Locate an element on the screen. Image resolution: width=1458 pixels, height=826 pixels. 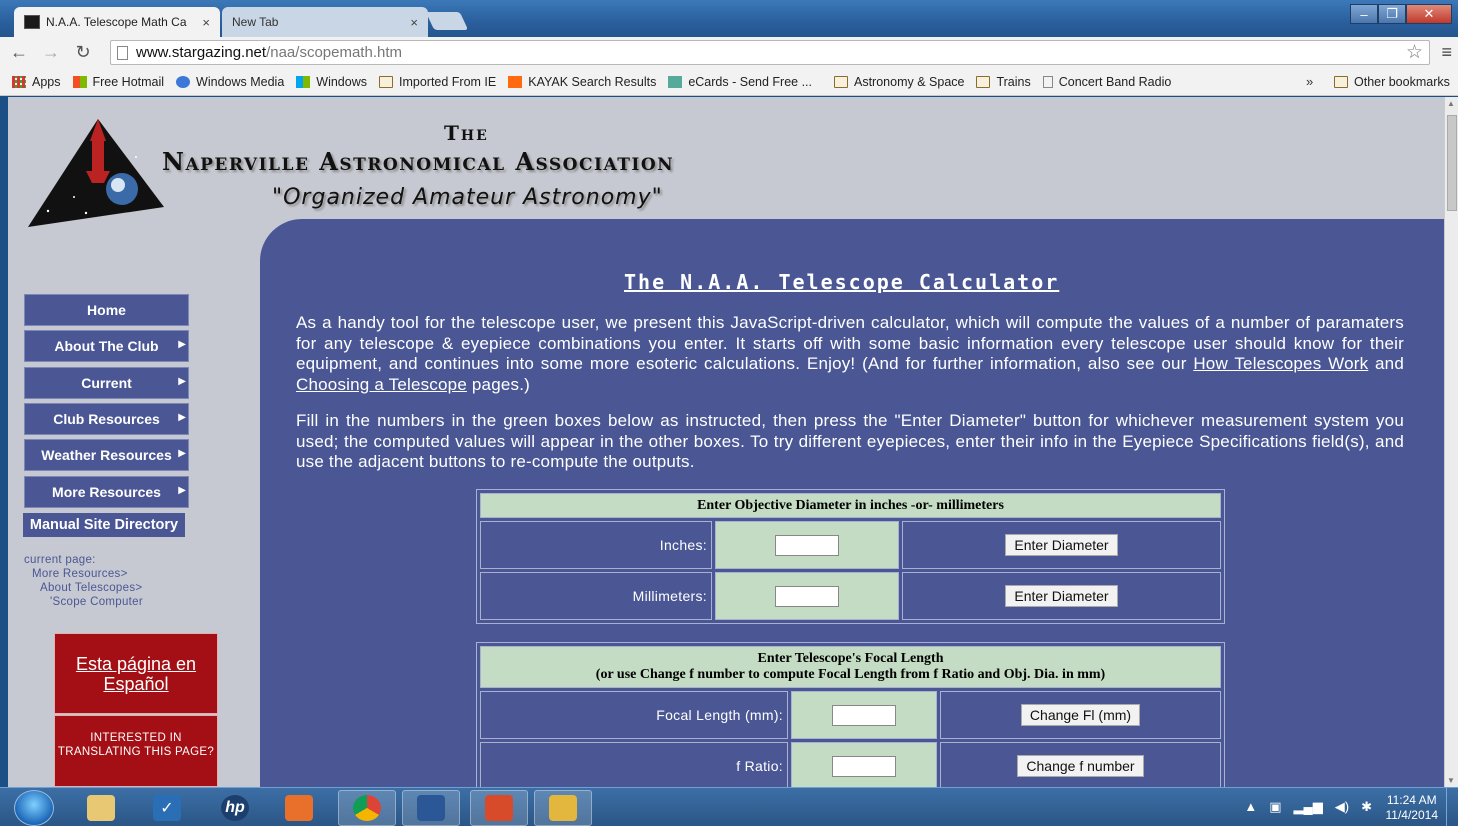
page-title: The N.A.A. Telescope Calculator is located at coordinates (842, 282).